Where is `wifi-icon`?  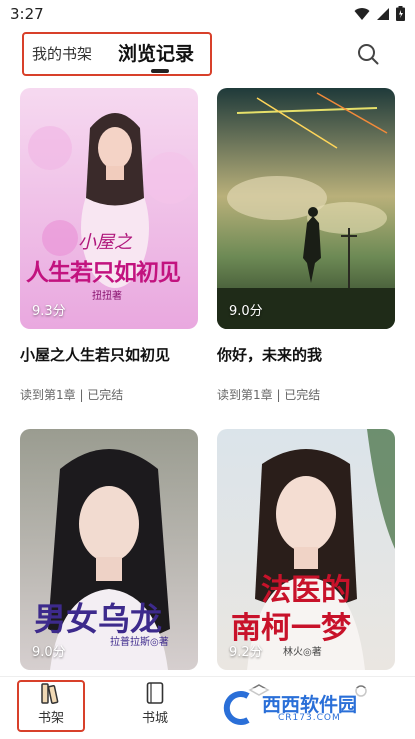 wifi-icon is located at coordinates (362, 13).